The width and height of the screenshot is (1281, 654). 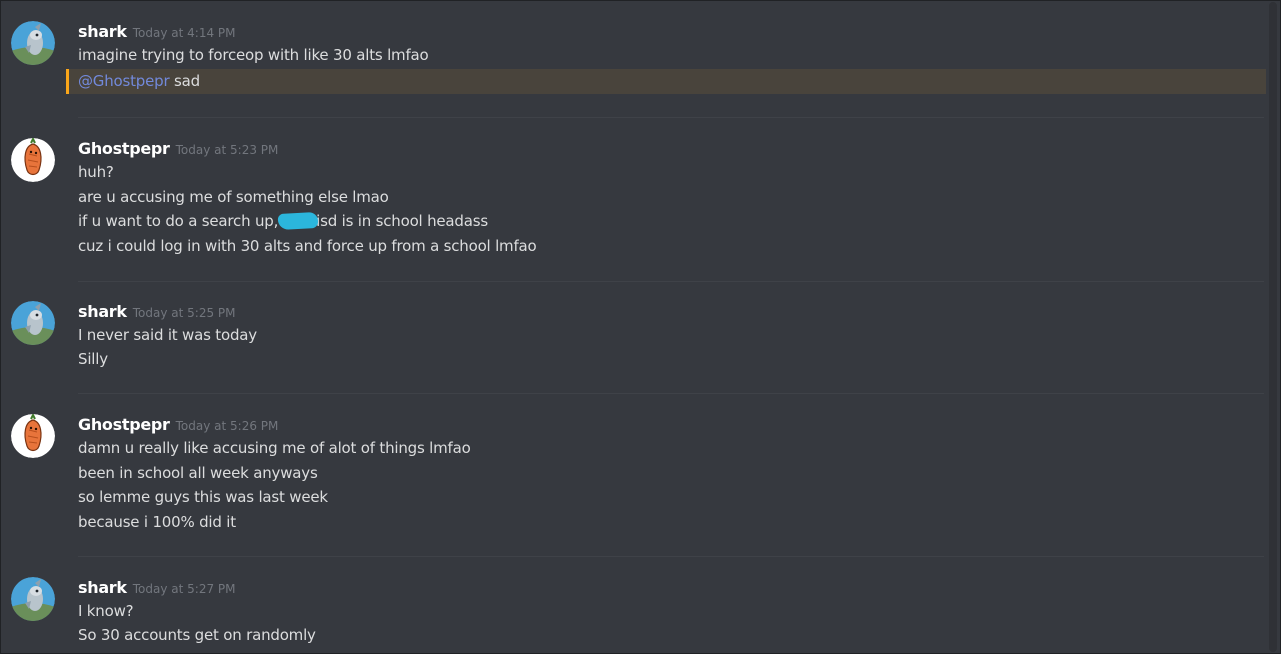 What do you see at coordinates (198, 473) in the screenshot?
I see `message-line: been in school all week anyways` at bounding box center [198, 473].